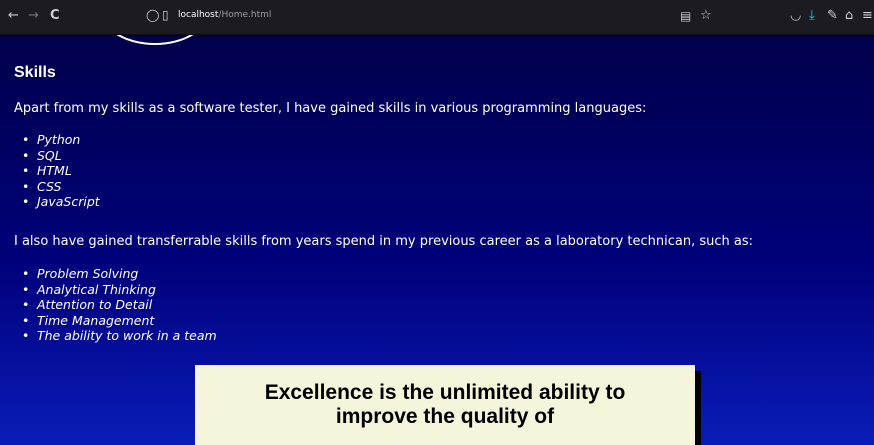 Image resolution: width=874 pixels, height=445 pixels. Describe the element at coordinates (33, 16) in the screenshot. I see `forward-icon: →` at that location.